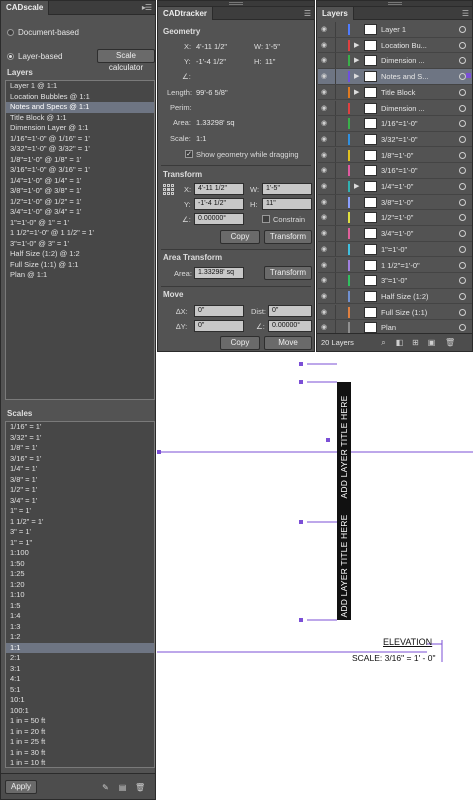 The image size is (473, 800). I want to click on transform-w-field: 1'-5", so click(287, 189).